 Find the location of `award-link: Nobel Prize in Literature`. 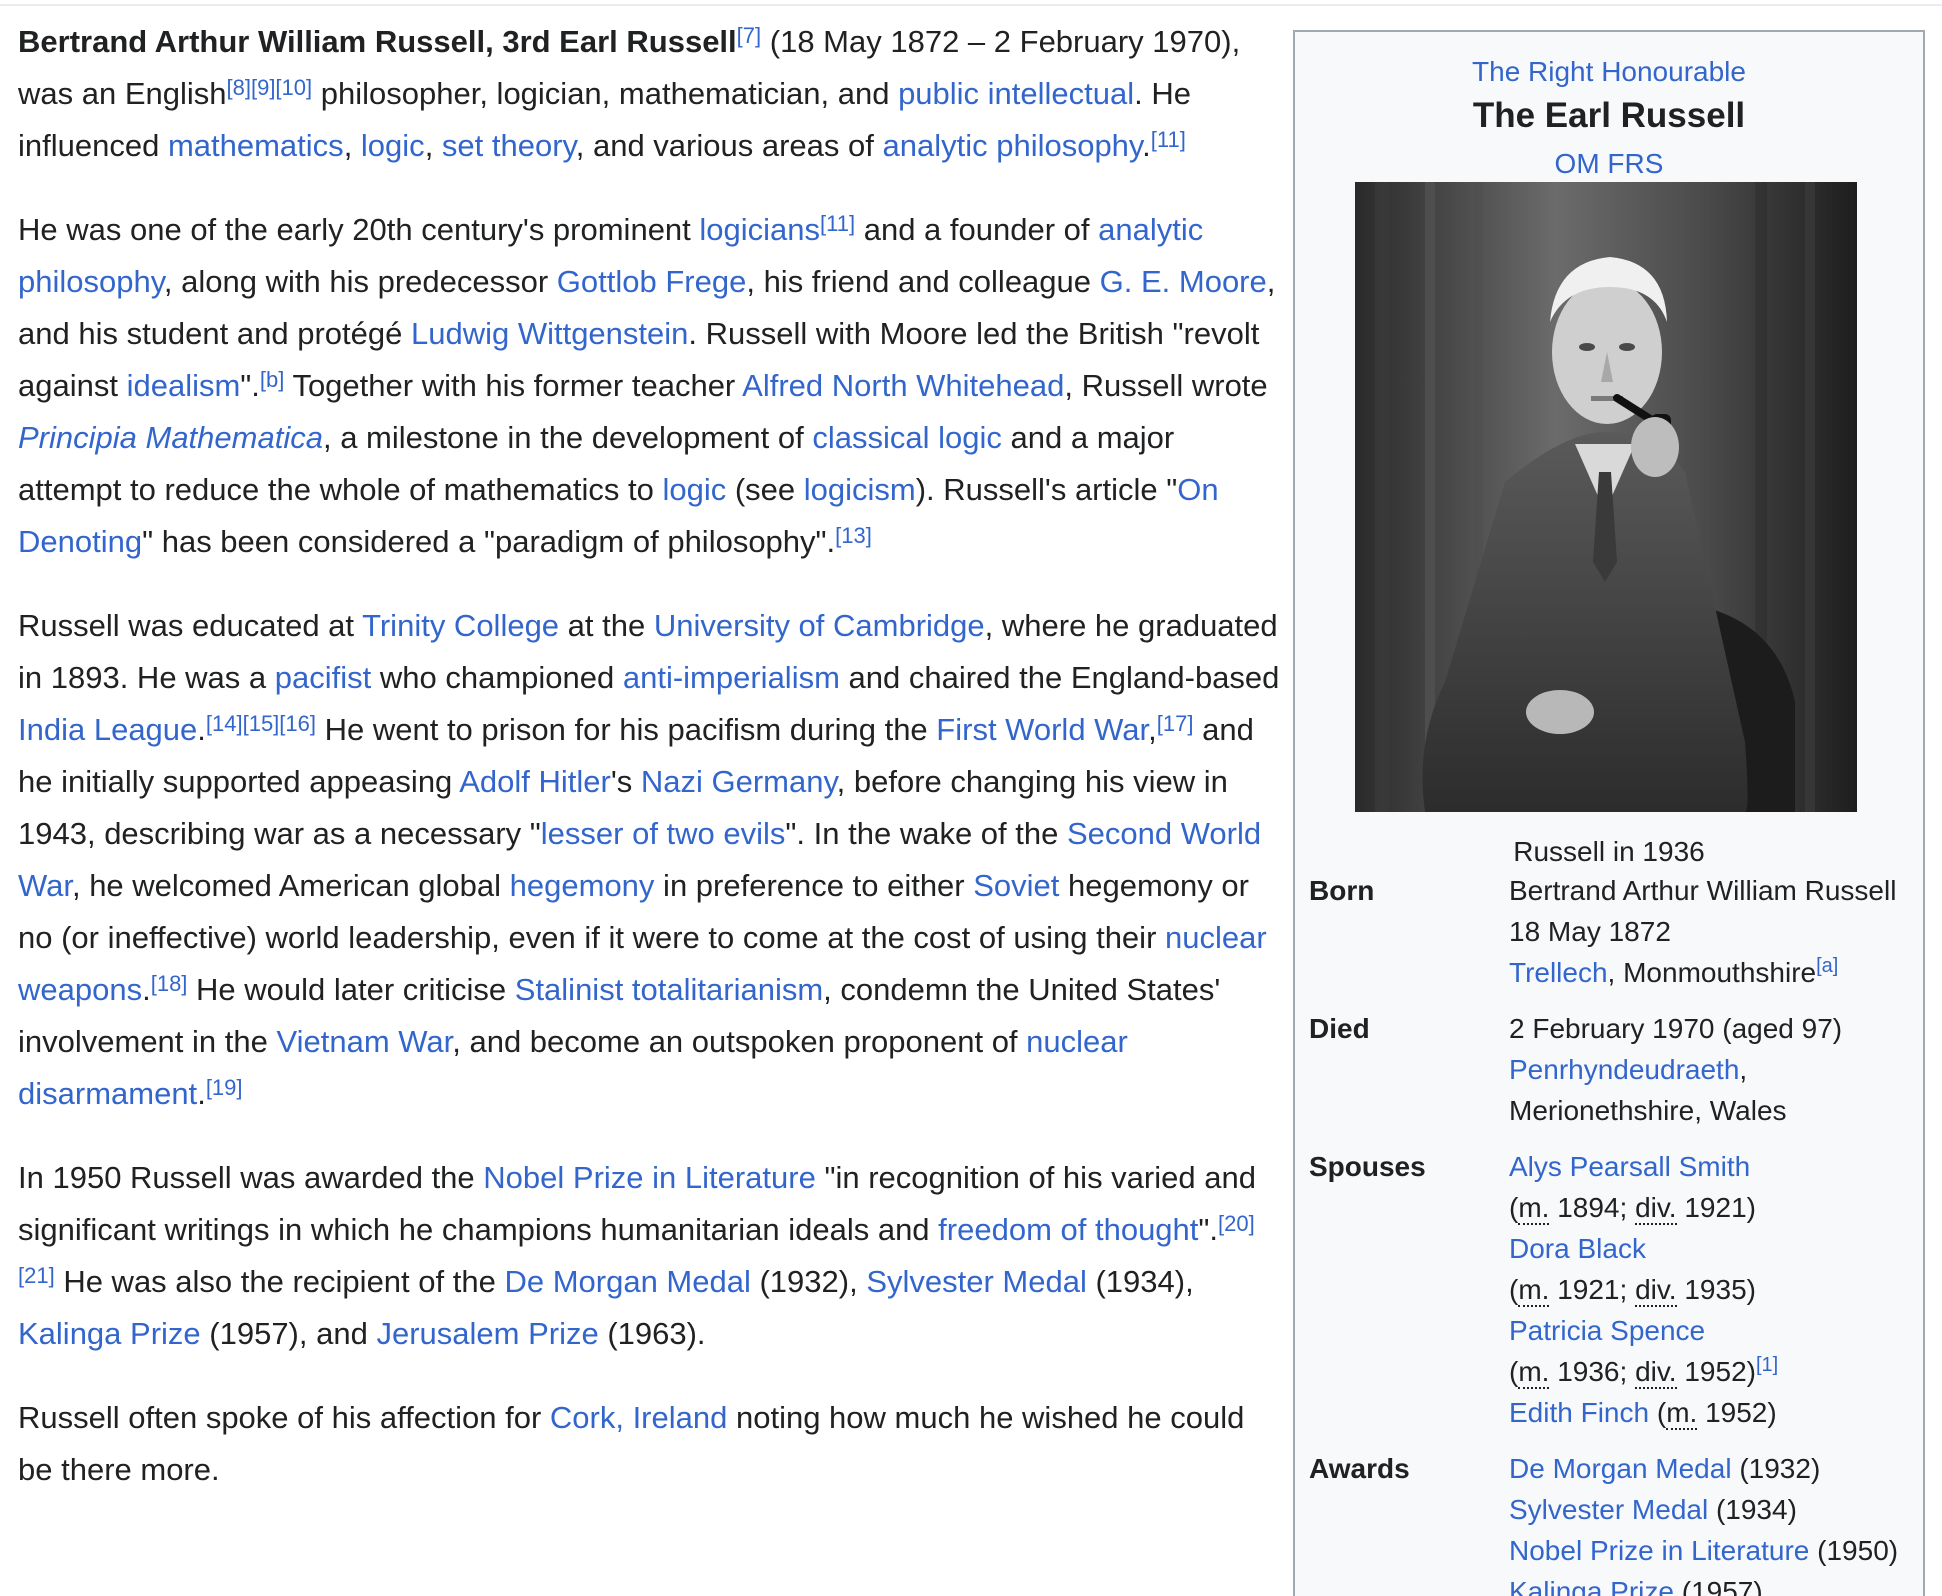

award-link: Nobel Prize in Literature is located at coordinates (1659, 1550).